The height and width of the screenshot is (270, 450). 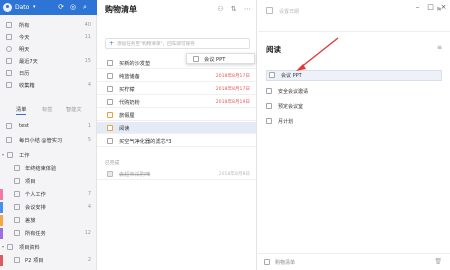 What do you see at coordinates (22, 7) in the screenshot?
I see `user-name: Dato` at bounding box center [22, 7].